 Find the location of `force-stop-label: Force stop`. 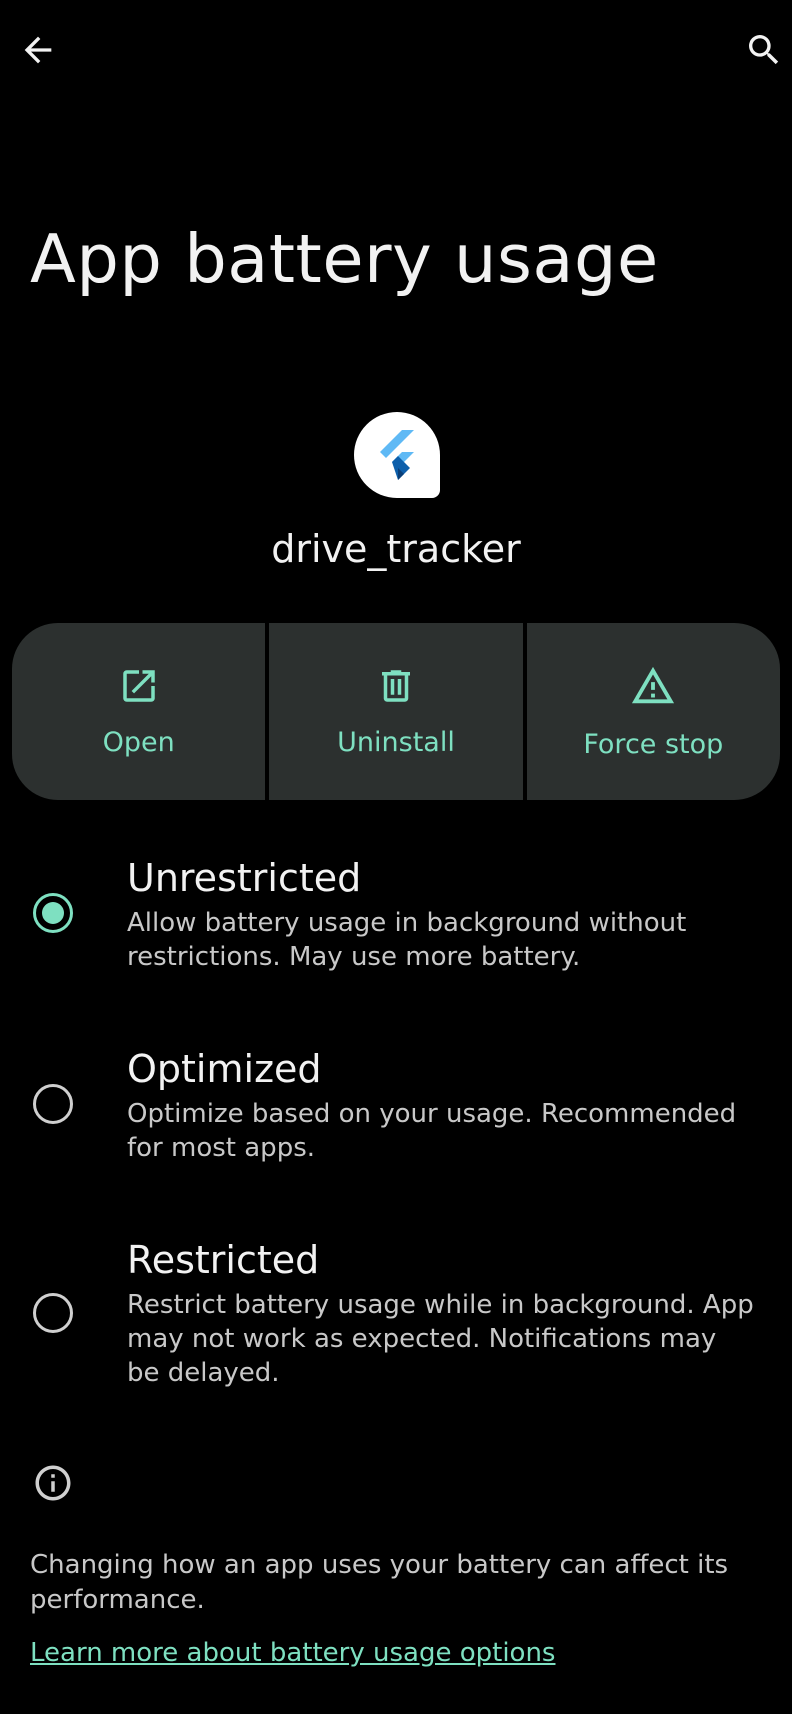

force-stop-label: Force stop is located at coordinates (653, 744).